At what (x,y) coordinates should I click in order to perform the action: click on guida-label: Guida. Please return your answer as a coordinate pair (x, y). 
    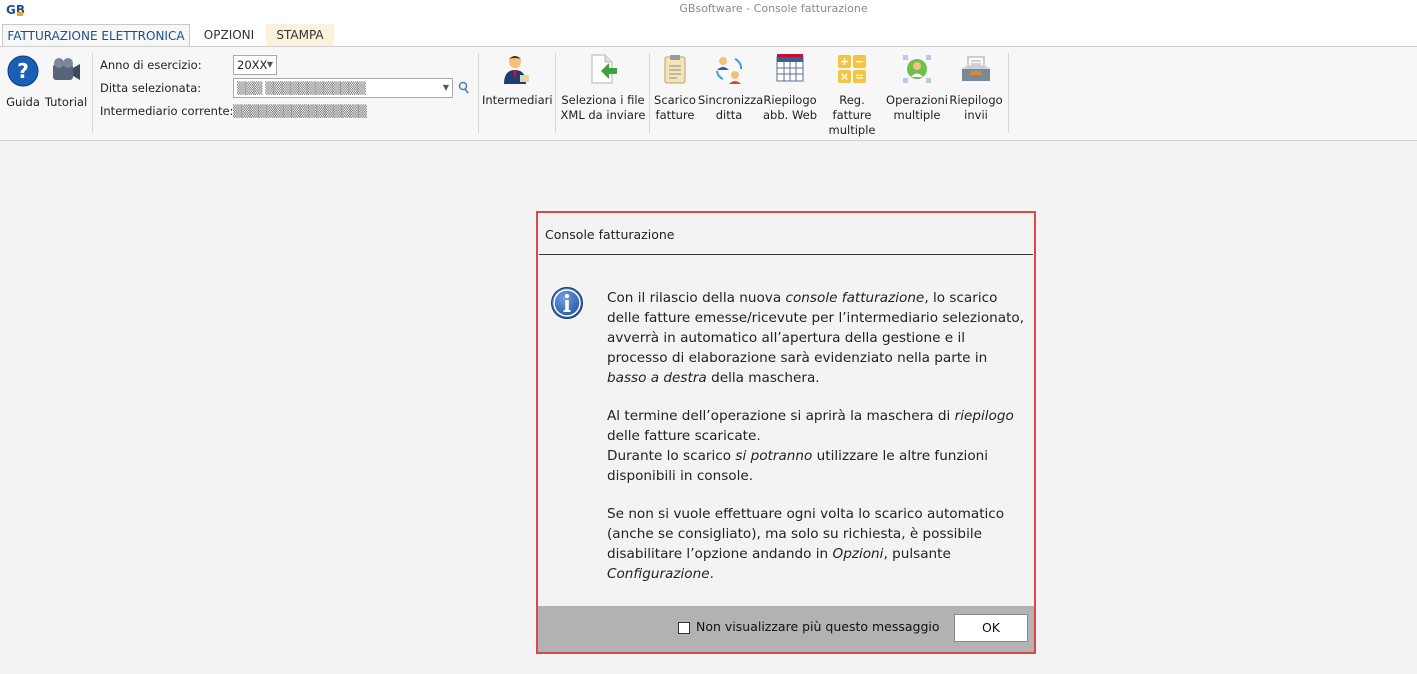
    Looking at the image, I should click on (23, 102).